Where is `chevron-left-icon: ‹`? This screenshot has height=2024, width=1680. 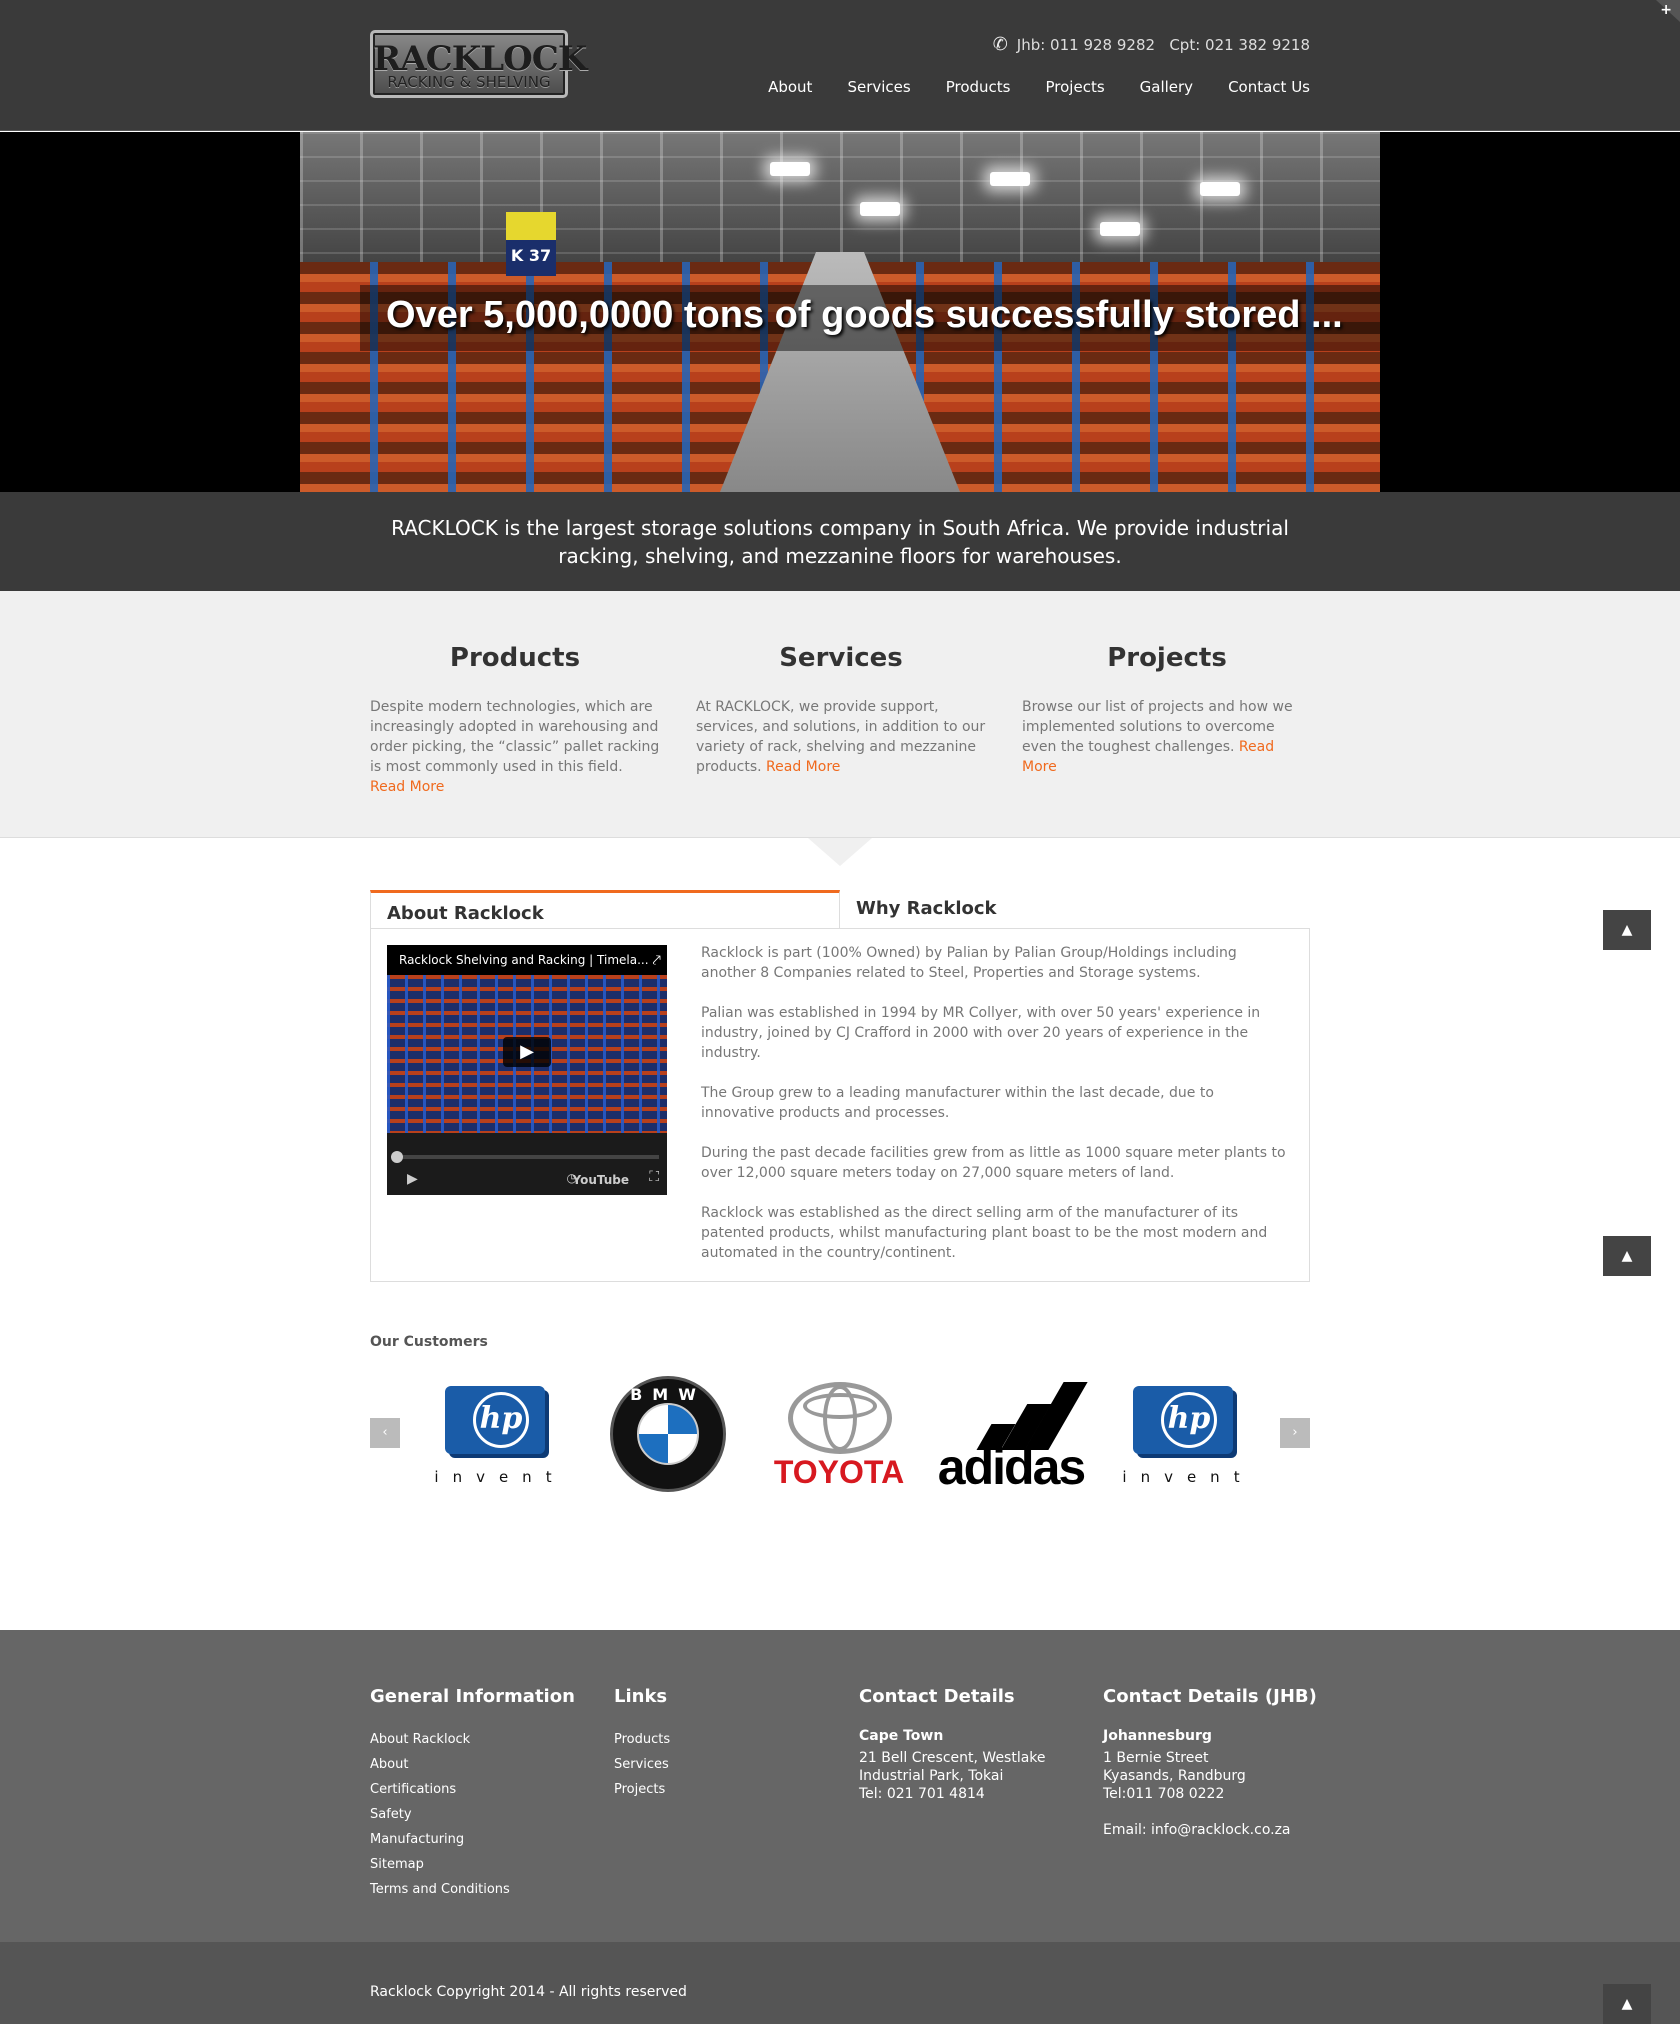 chevron-left-icon: ‹ is located at coordinates (385, 1432).